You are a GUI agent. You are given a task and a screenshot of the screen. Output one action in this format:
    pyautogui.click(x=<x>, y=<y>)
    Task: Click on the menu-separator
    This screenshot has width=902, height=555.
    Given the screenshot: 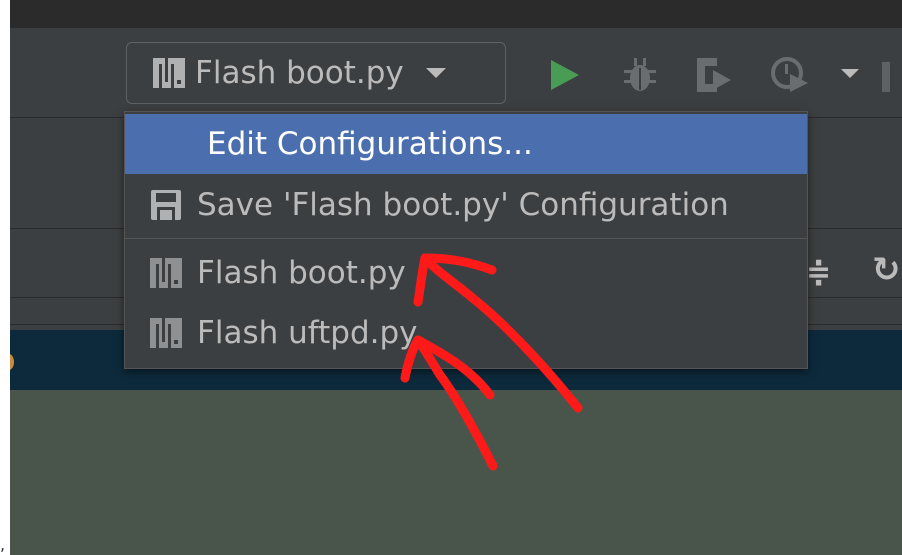 What is the action you would take?
    pyautogui.click(x=466, y=238)
    